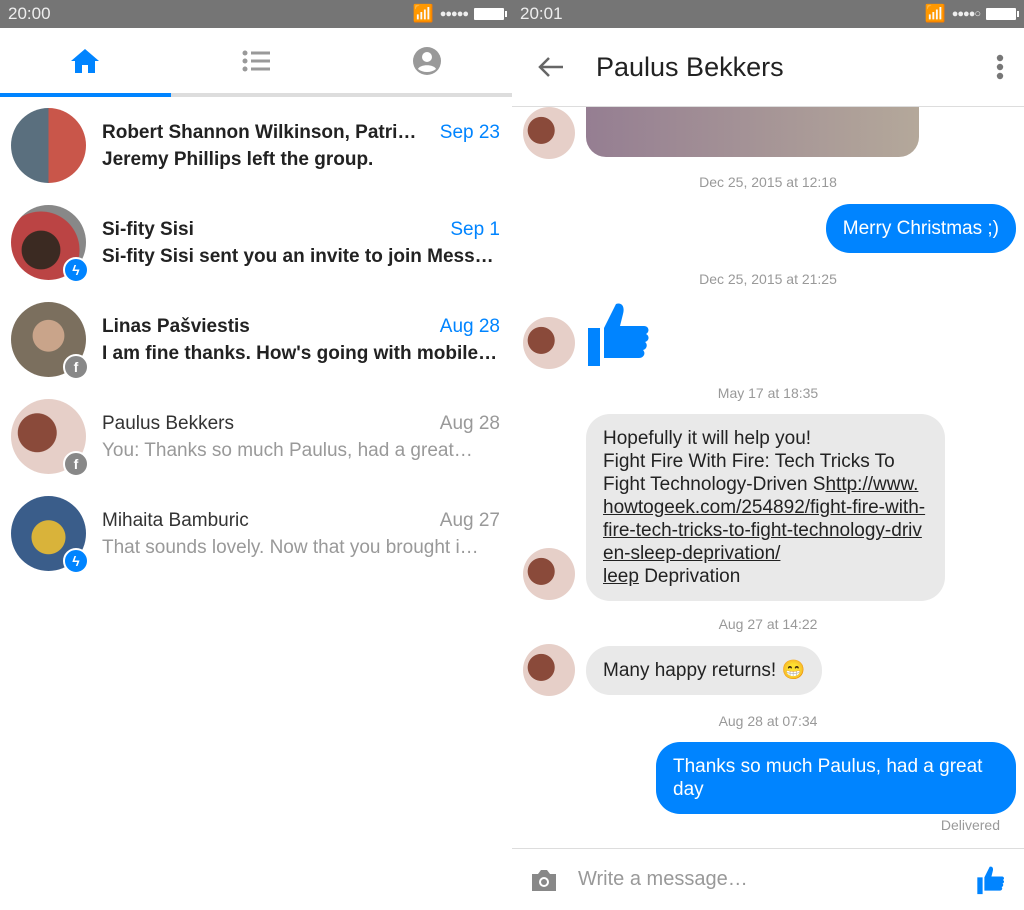 The height and width of the screenshot is (910, 1024). What do you see at coordinates (176, 326) in the screenshot?
I see `conversation-name: Linas Pašviestis` at bounding box center [176, 326].